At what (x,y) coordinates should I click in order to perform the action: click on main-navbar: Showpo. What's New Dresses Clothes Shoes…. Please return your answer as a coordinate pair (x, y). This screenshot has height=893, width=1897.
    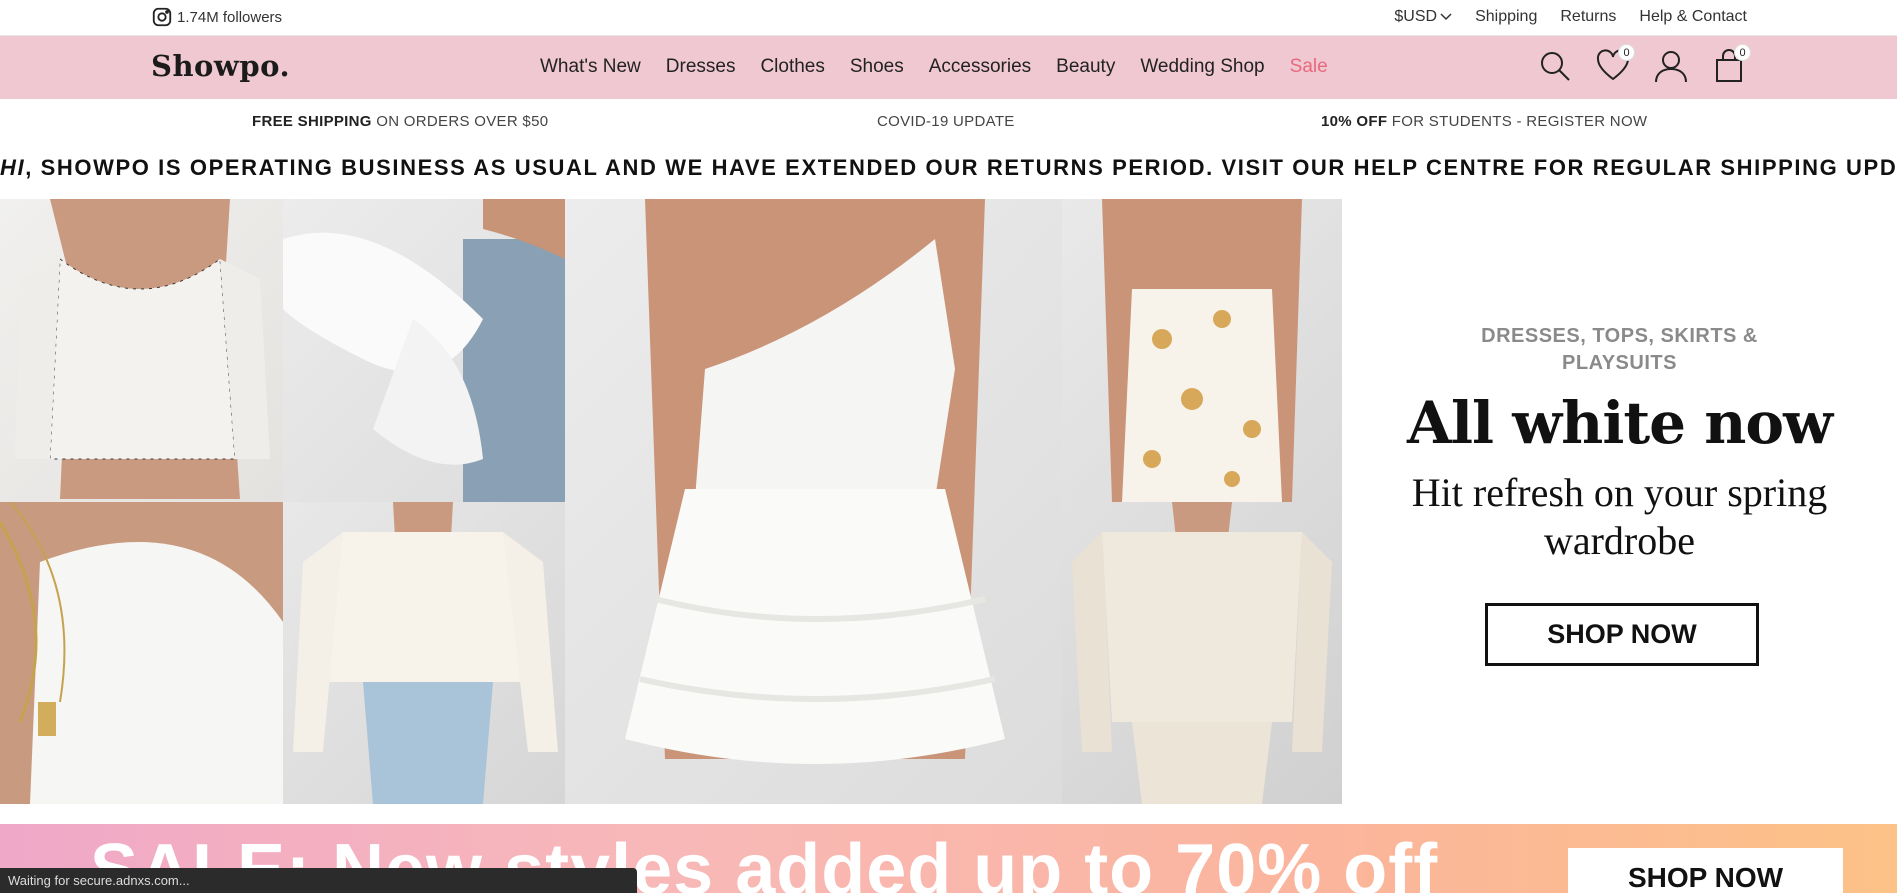
    Looking at the image, I should click on (948, 67).